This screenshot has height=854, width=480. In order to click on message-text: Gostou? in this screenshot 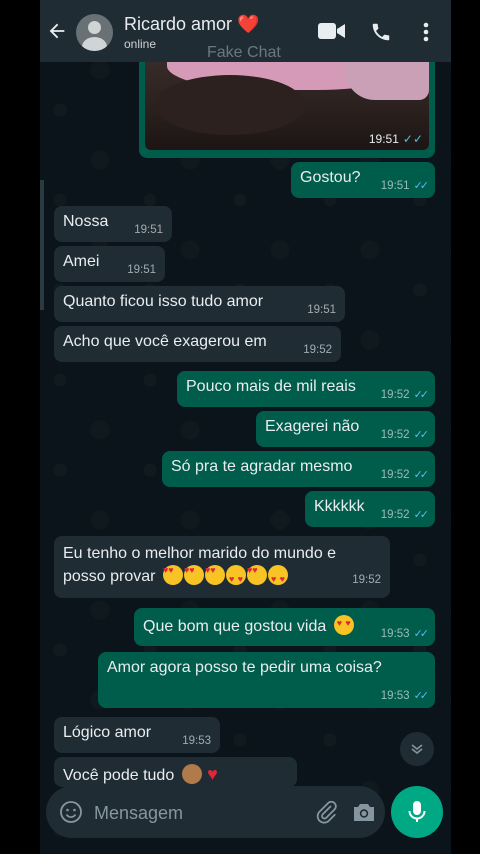, I will do `click(330, 177)`.